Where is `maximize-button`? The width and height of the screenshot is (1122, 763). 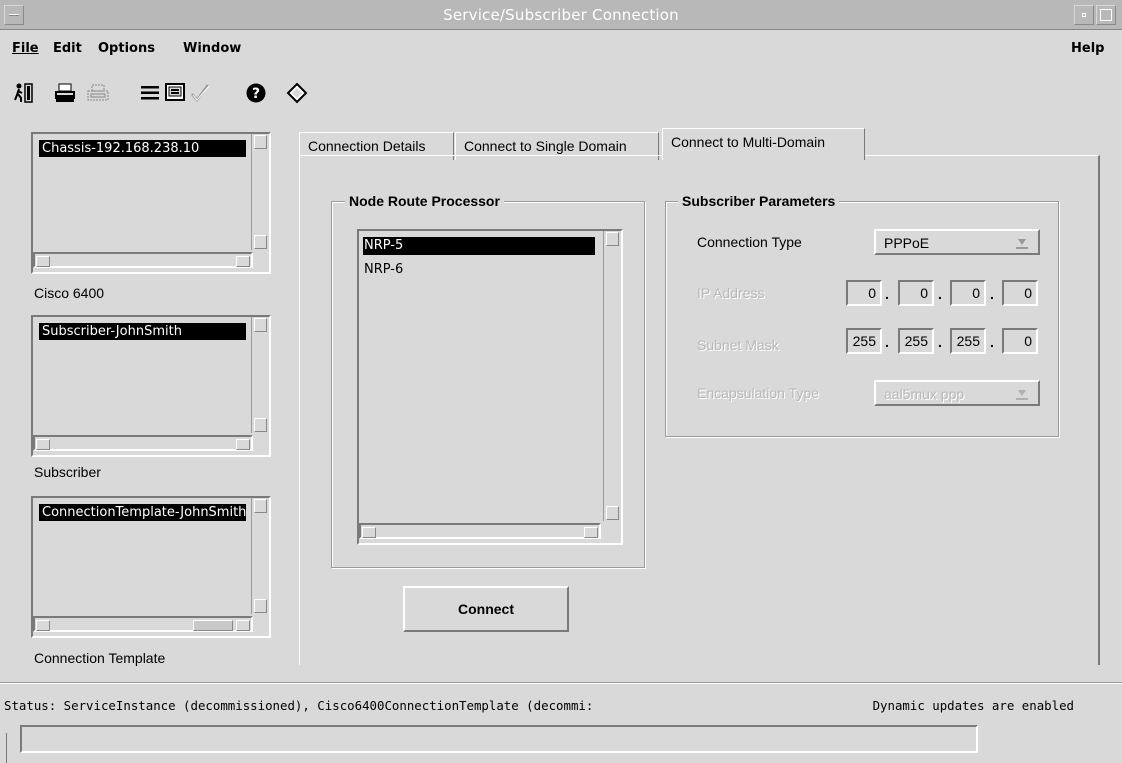 maximize-button is located at coordinates (1106, 15).